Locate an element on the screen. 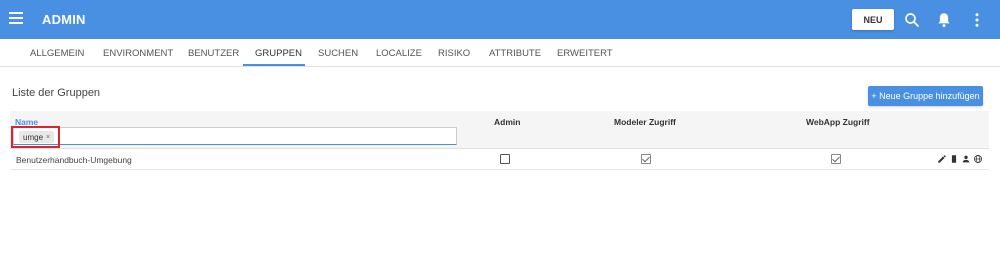 The image size is (1000, 277). more-vert-icon is located at coordinates (977, 20).